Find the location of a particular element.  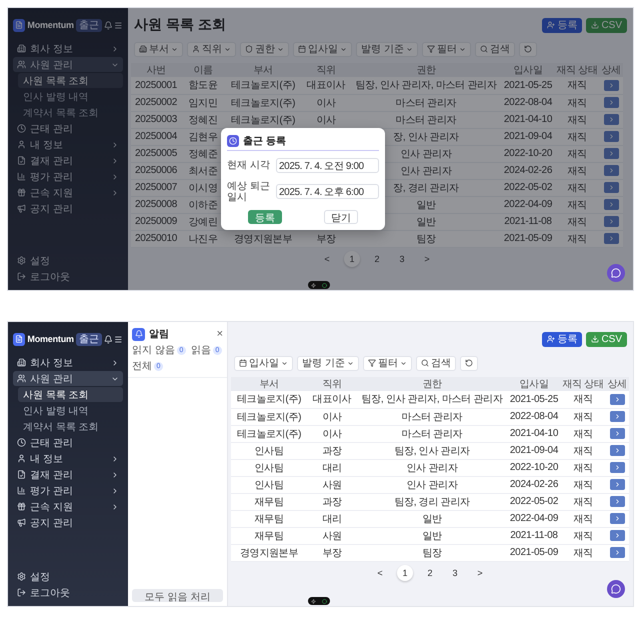

person-icon is located at coordinates (21, 458).